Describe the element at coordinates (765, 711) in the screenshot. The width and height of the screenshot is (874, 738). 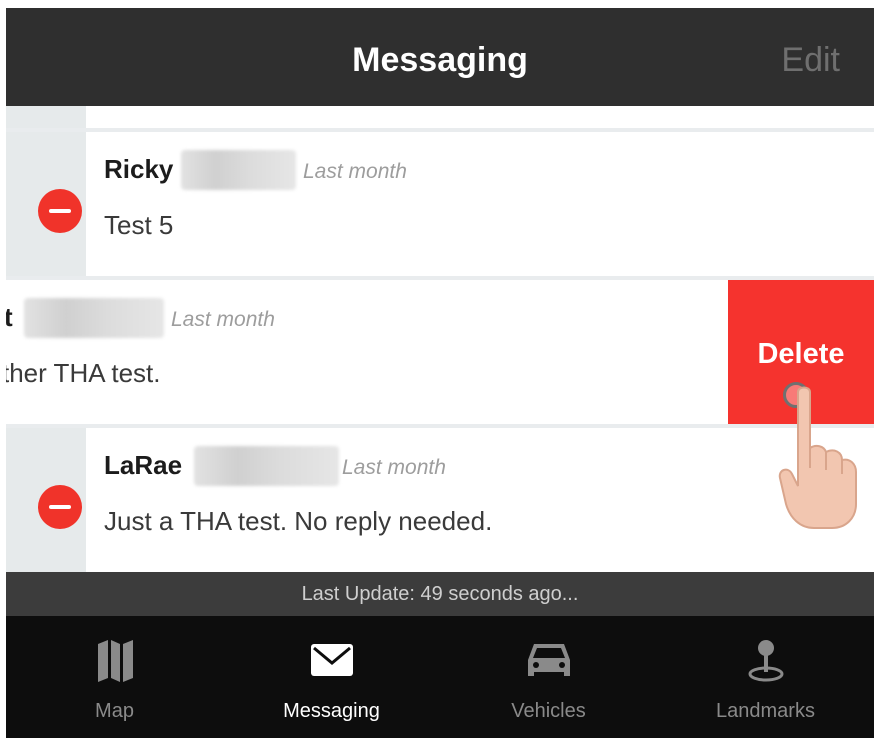
I see `tab-label: Landmarks` at that location.